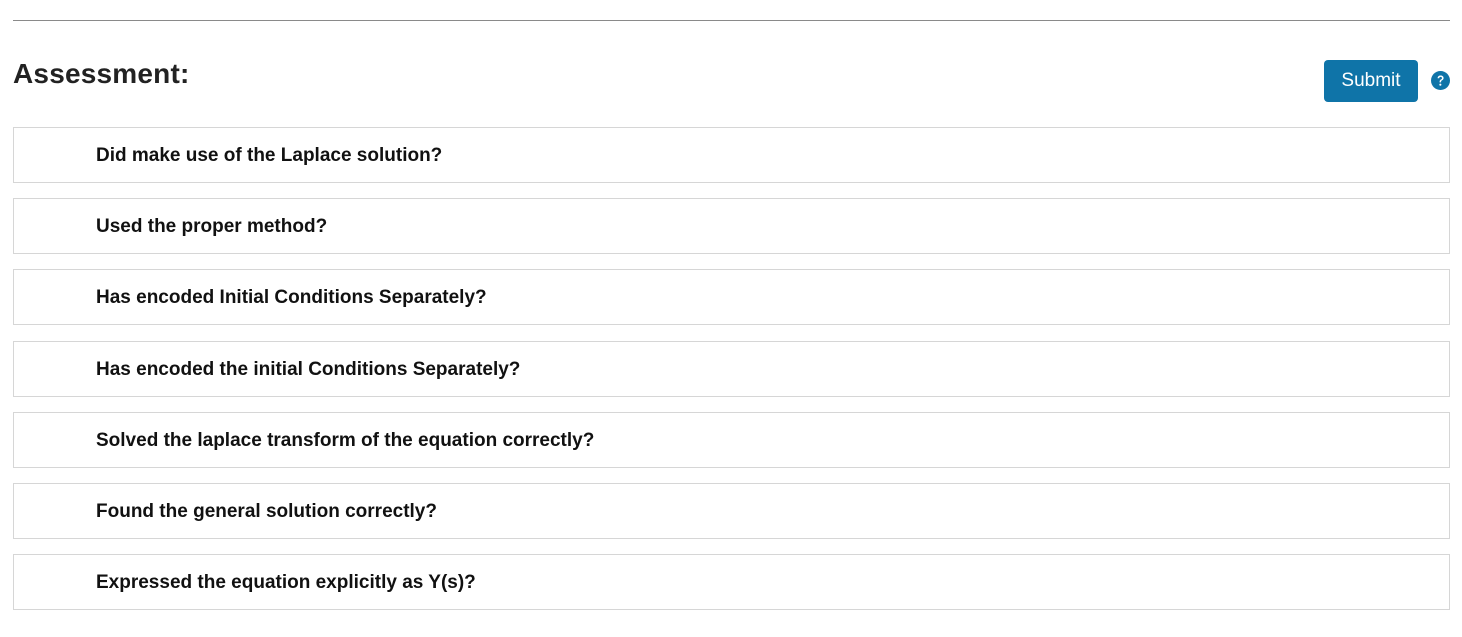 This screenshot has width=1462, height=637. I want to click on submit-button: Submit, so click(1371, 81).